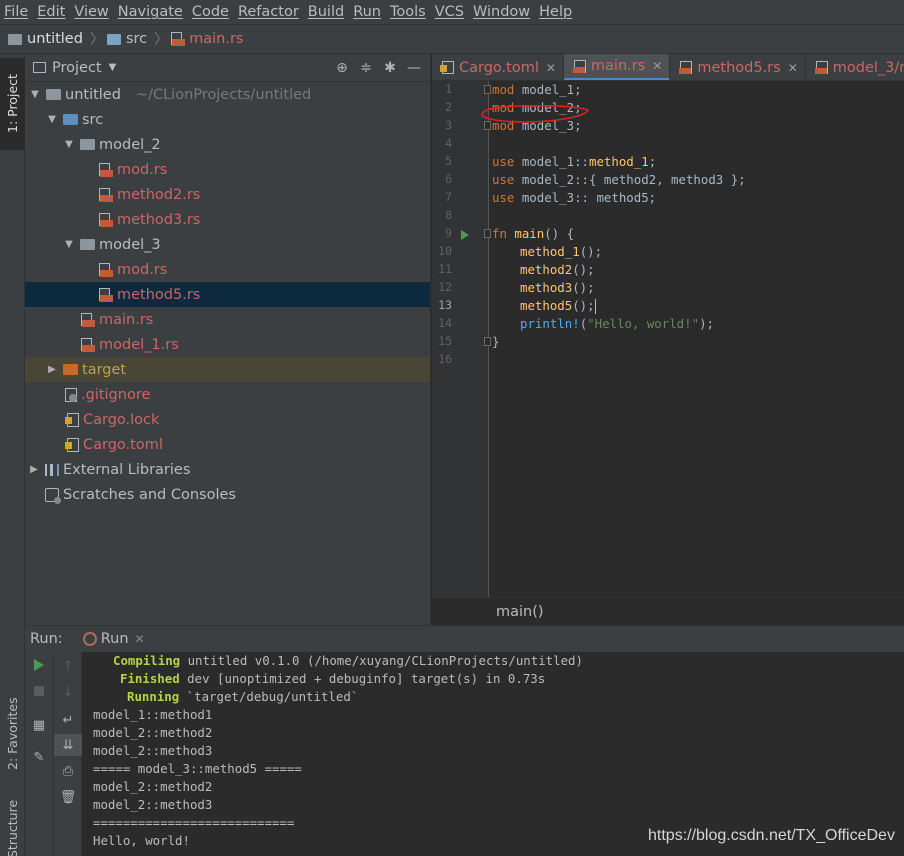 The width and height of the screenshot is (904, 856). I want to click on code-line-10: method_1();, so click(561, 252).